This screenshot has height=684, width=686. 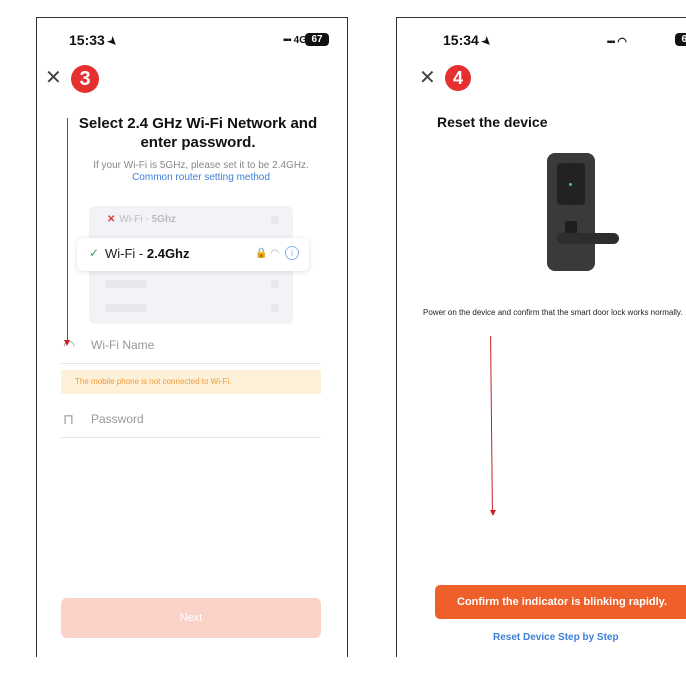 What do you see at coordinates (191, 420) in the screenshot?
I see `password-field: ⊓ Password` at bounding box center [191, 420].